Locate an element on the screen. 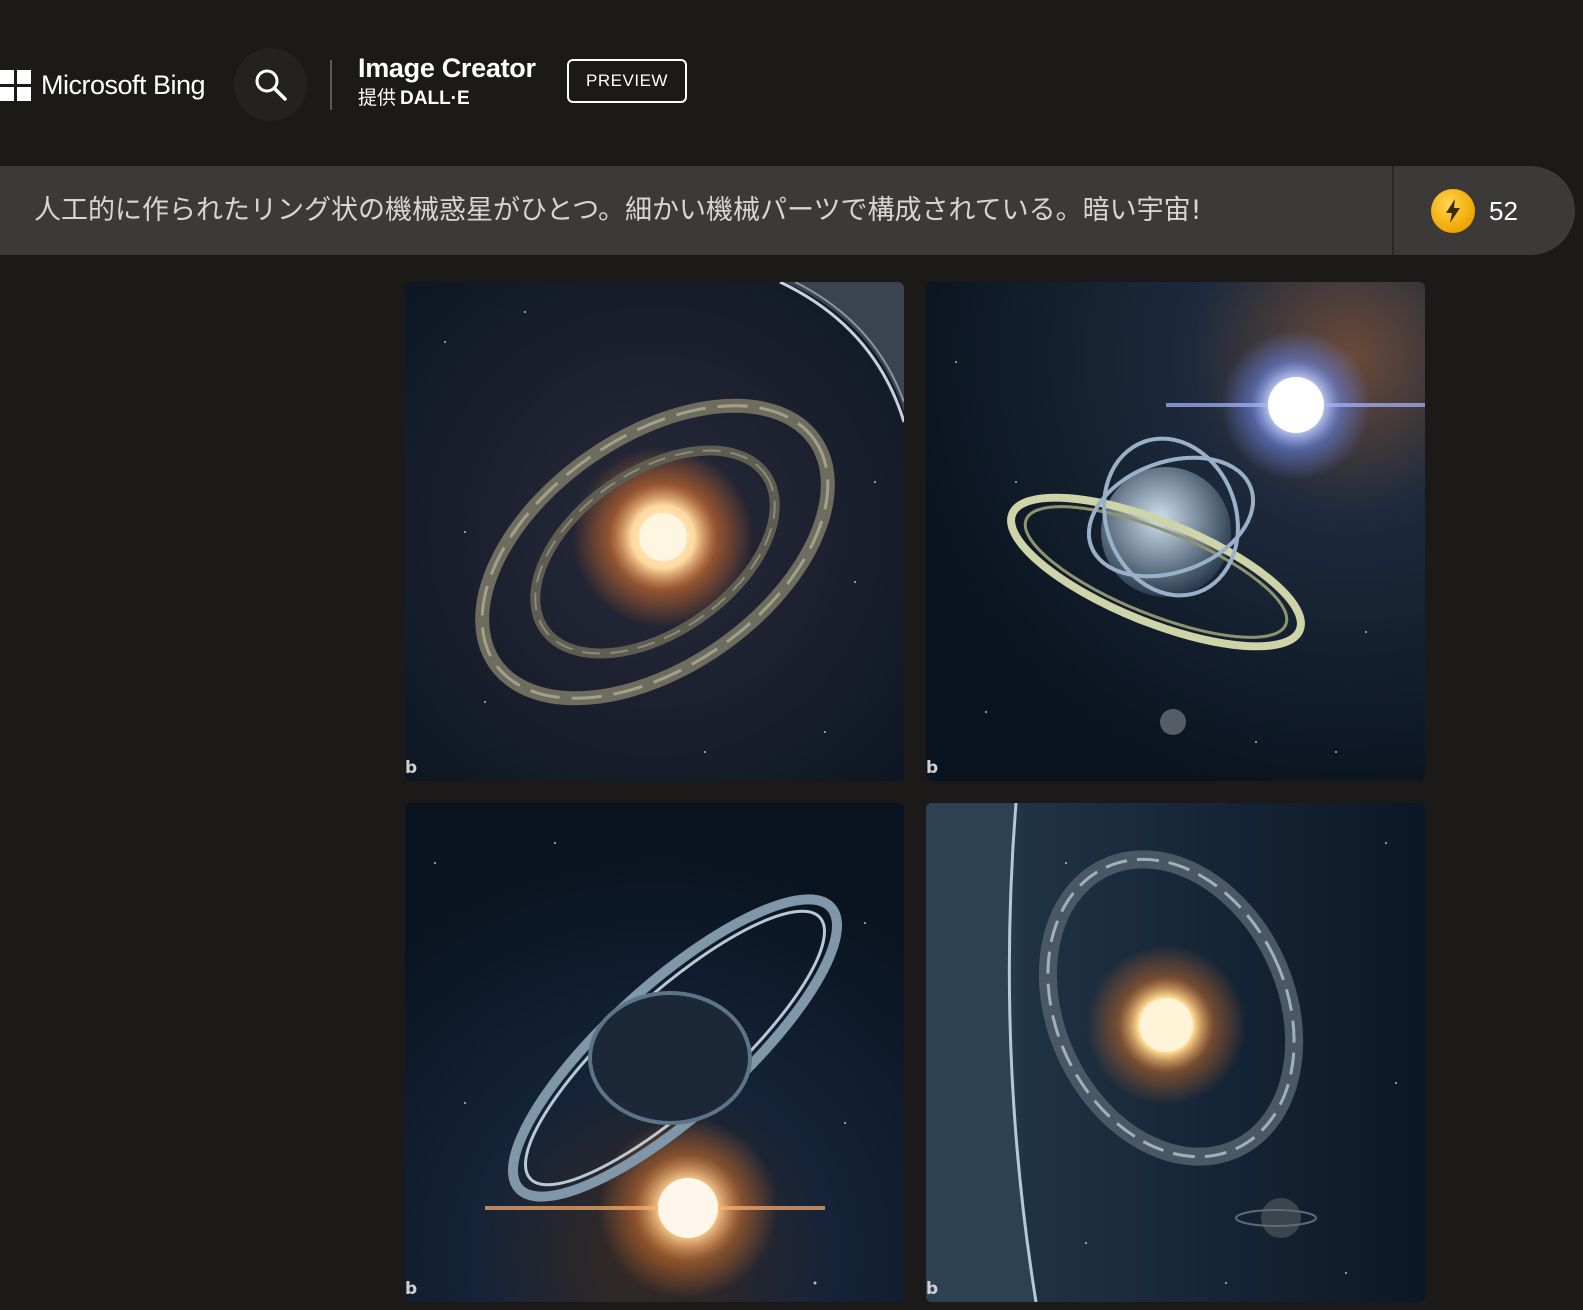 The image size is (1583, 1310). boost-counter: 52 is located at coordinates (1474, 211).